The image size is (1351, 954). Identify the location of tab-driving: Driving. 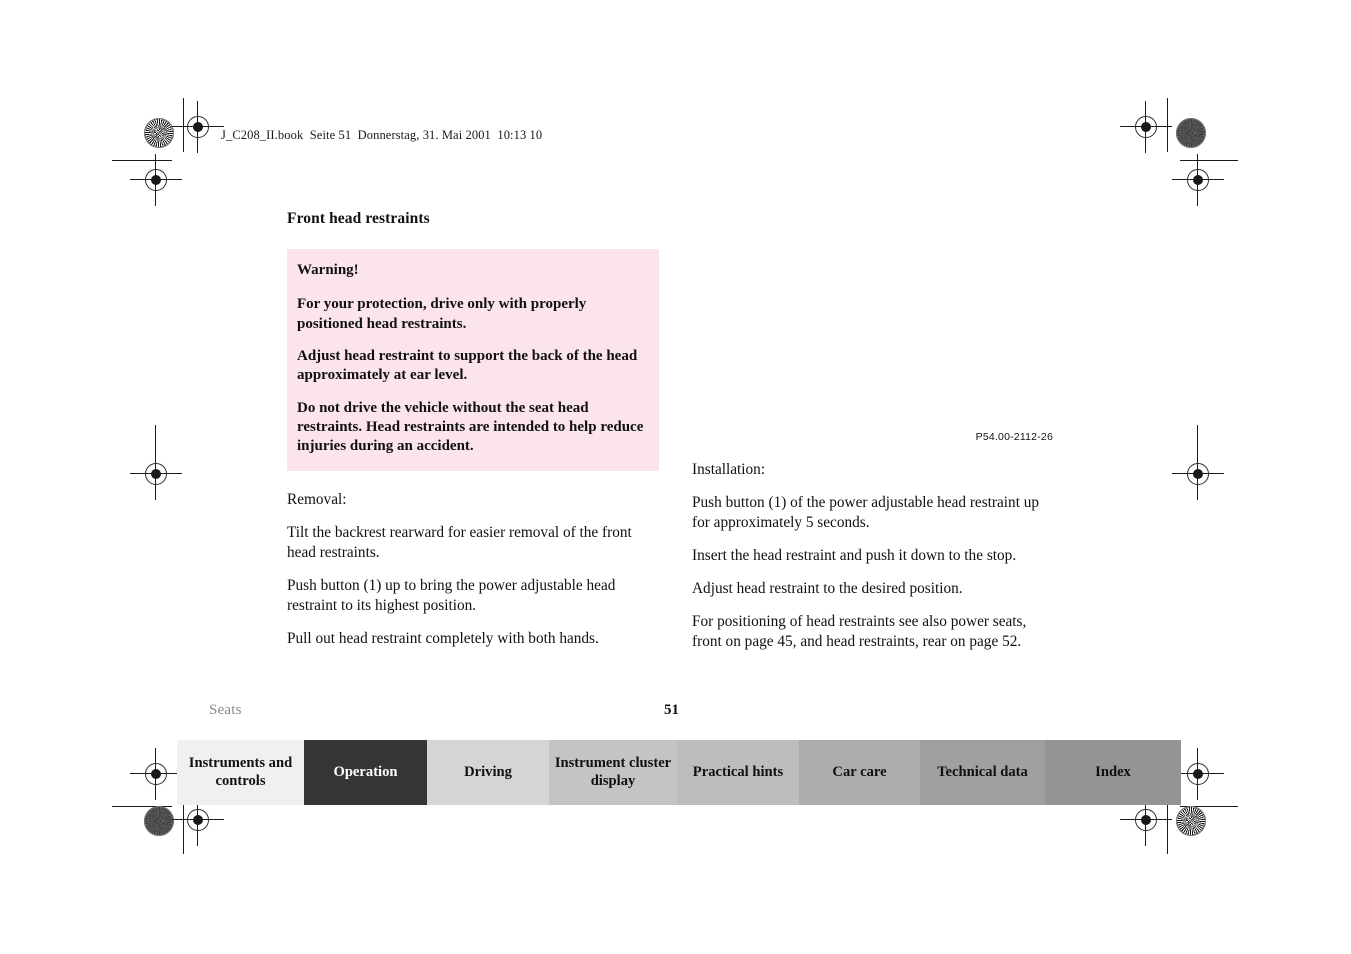
(488, 772).